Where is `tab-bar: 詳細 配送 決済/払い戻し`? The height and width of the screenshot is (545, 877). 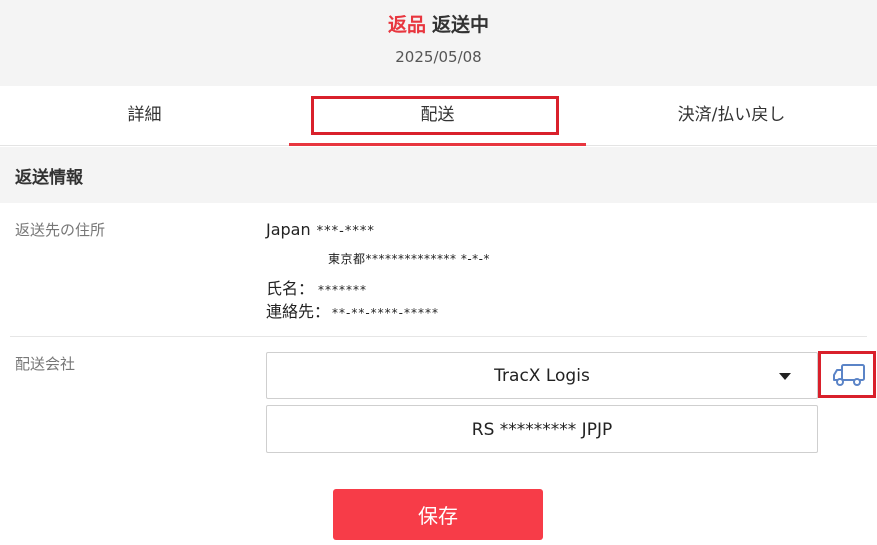
tab-bar: 詳細 配送 決済/払い戻し is located at coordinates (438, 116).